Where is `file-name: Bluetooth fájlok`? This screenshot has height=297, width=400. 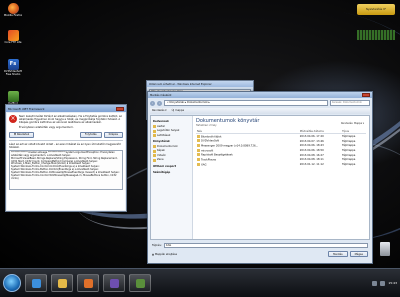
file-name: Bluetooth fájlok is located at coordinates (211, 137).